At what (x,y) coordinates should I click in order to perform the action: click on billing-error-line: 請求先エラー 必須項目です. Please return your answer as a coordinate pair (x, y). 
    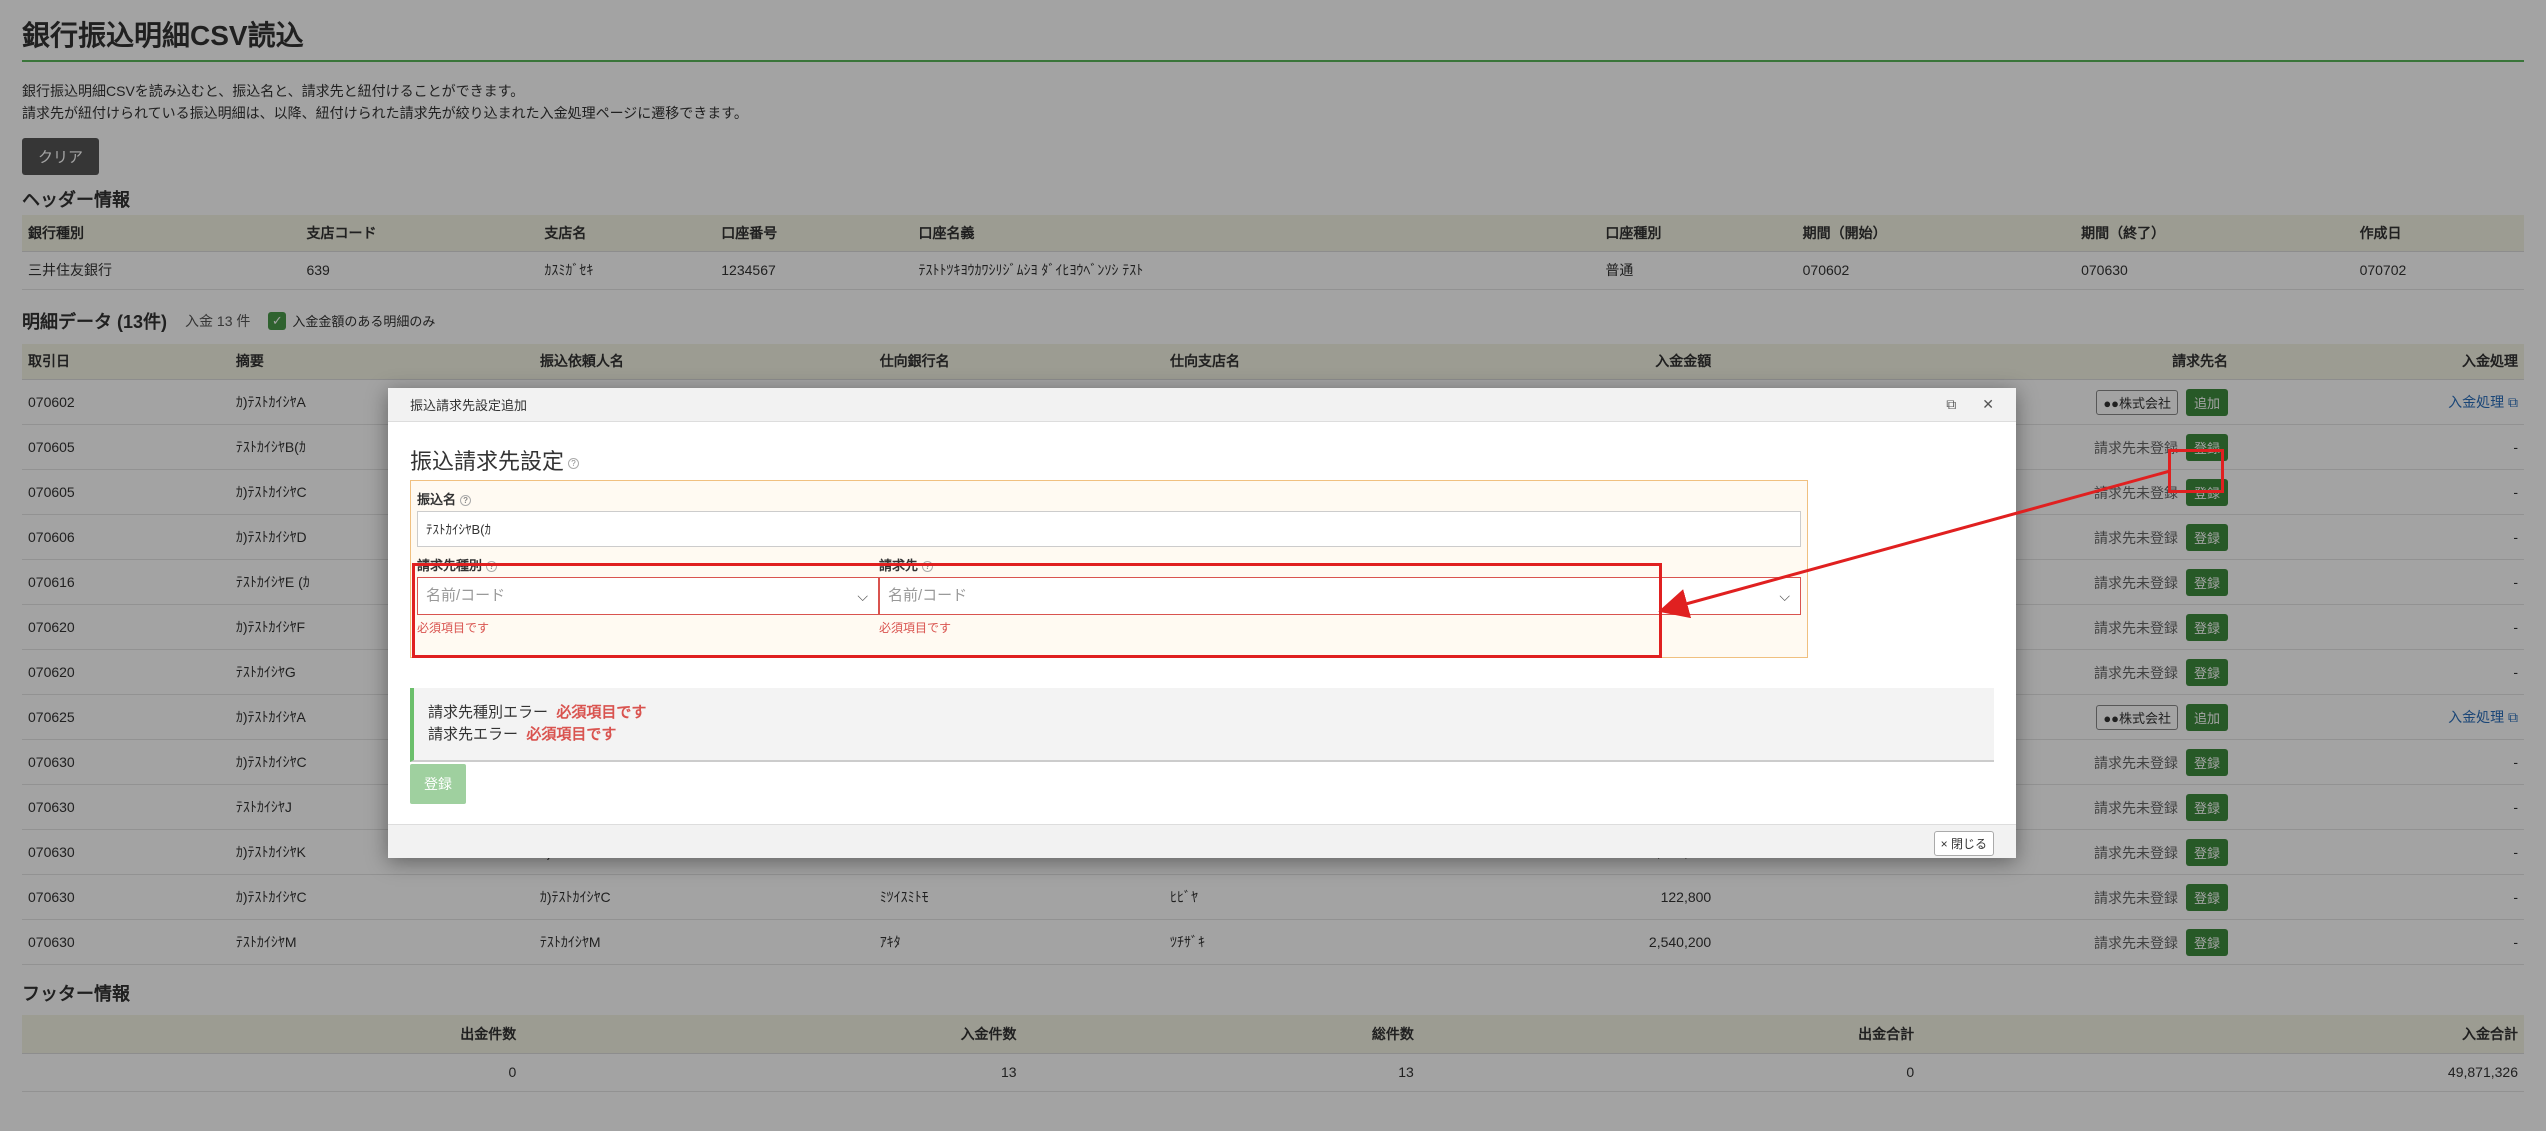
    Looking at the image, I should click on (522, 734).